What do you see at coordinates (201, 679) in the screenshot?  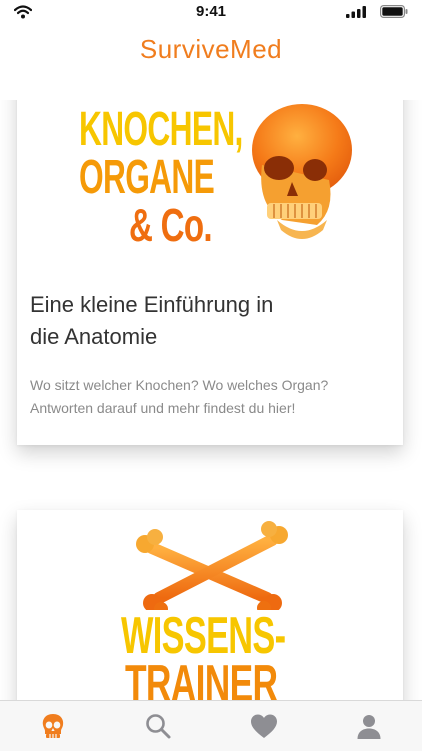 I see `trainer-cover-line-2: TRAINER` at bounding box center [201, 679].